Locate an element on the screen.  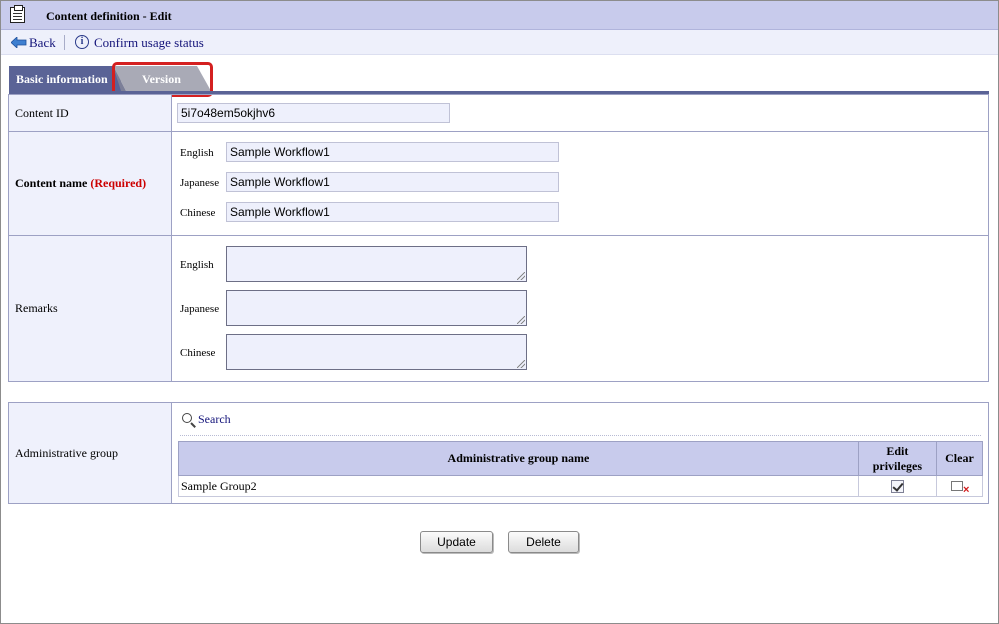
column-header-group-name: Administrative group name is located at coordinates (518, 458).